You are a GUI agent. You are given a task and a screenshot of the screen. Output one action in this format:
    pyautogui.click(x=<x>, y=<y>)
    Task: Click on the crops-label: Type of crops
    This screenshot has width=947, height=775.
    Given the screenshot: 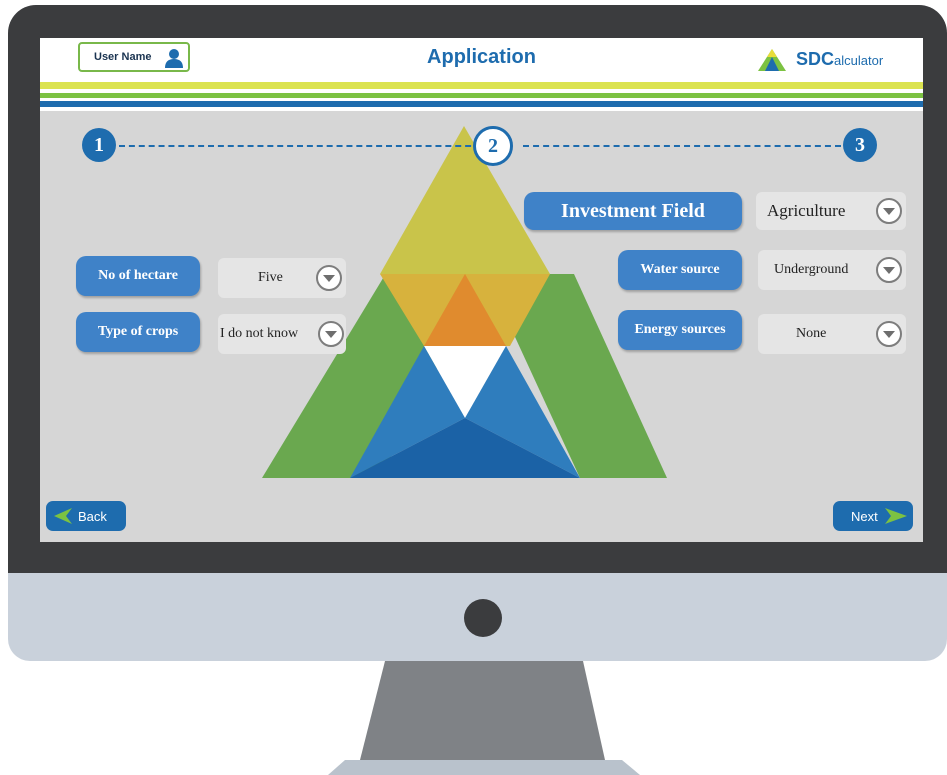 What is the action you would take?
    pyautogui.click(x=138, y=332)
    